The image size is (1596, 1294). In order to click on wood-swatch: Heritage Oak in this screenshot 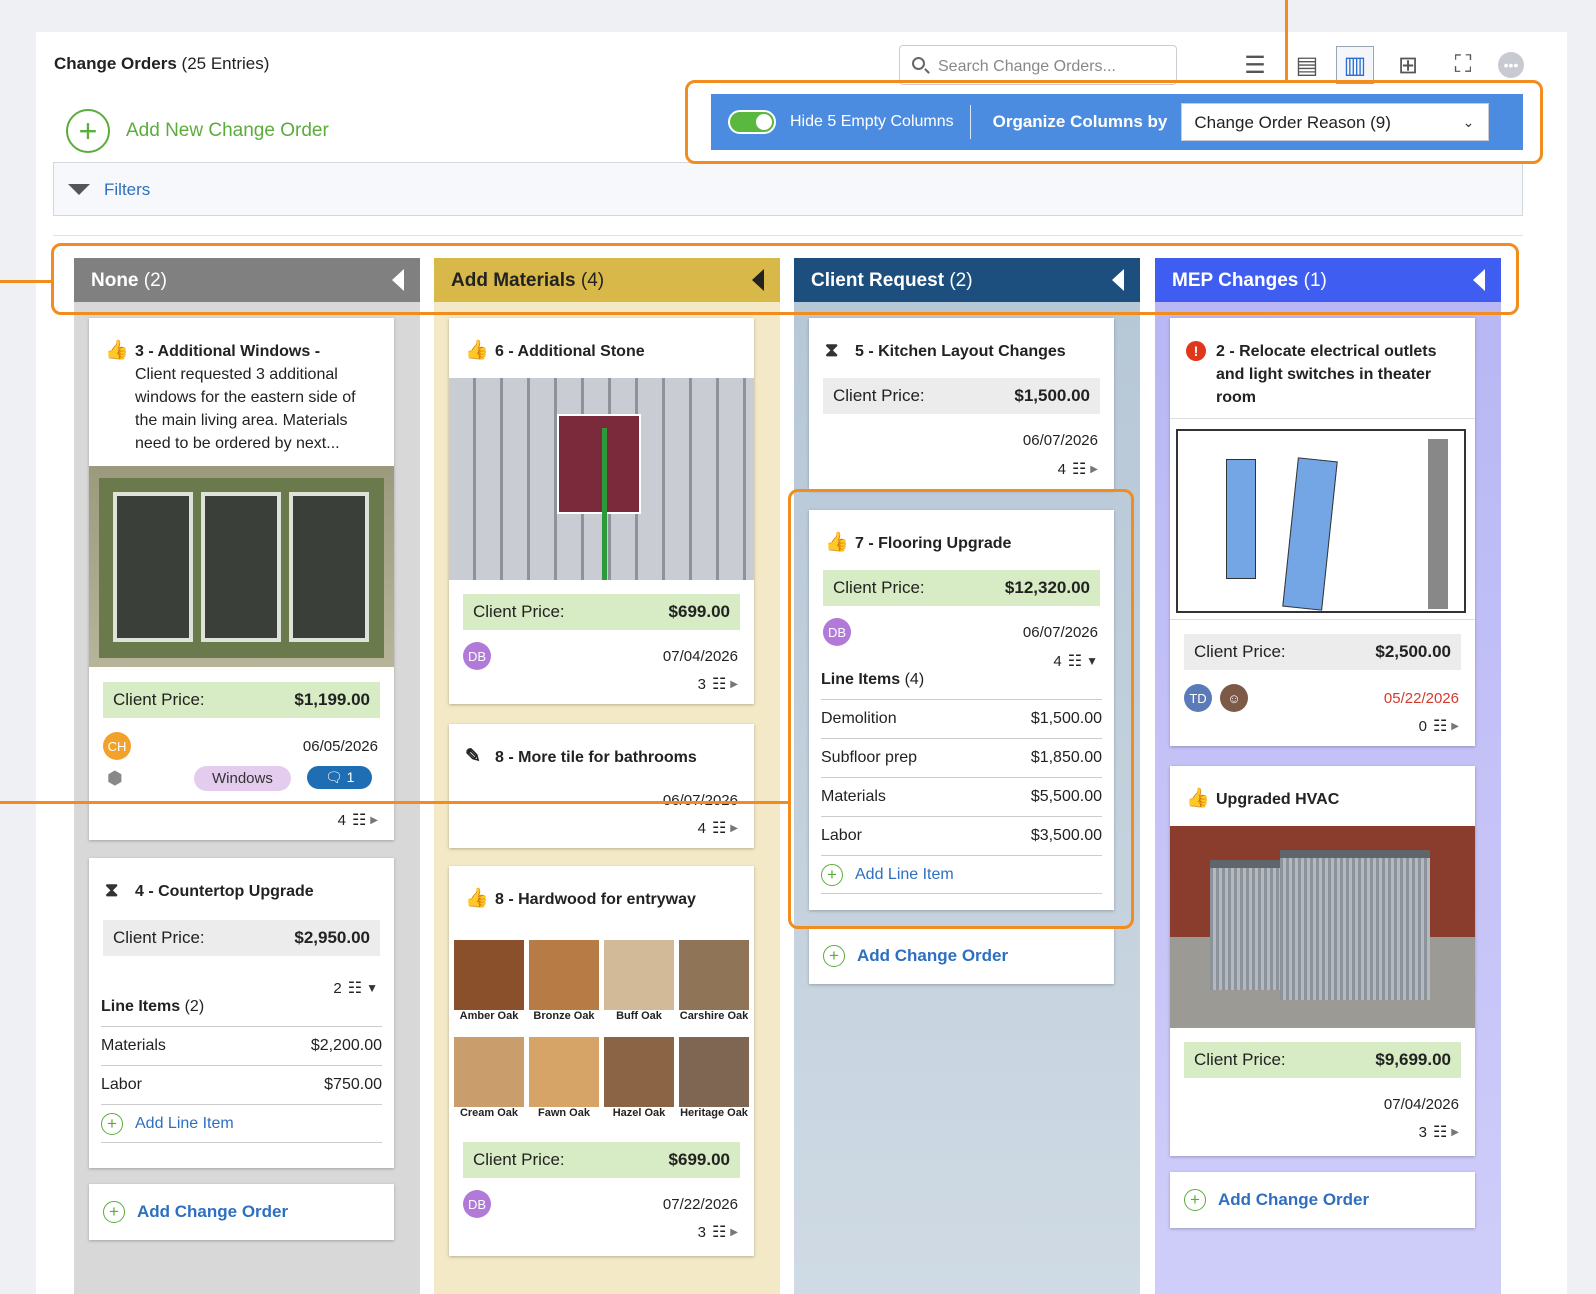, I will do `click(714, 1078)`.